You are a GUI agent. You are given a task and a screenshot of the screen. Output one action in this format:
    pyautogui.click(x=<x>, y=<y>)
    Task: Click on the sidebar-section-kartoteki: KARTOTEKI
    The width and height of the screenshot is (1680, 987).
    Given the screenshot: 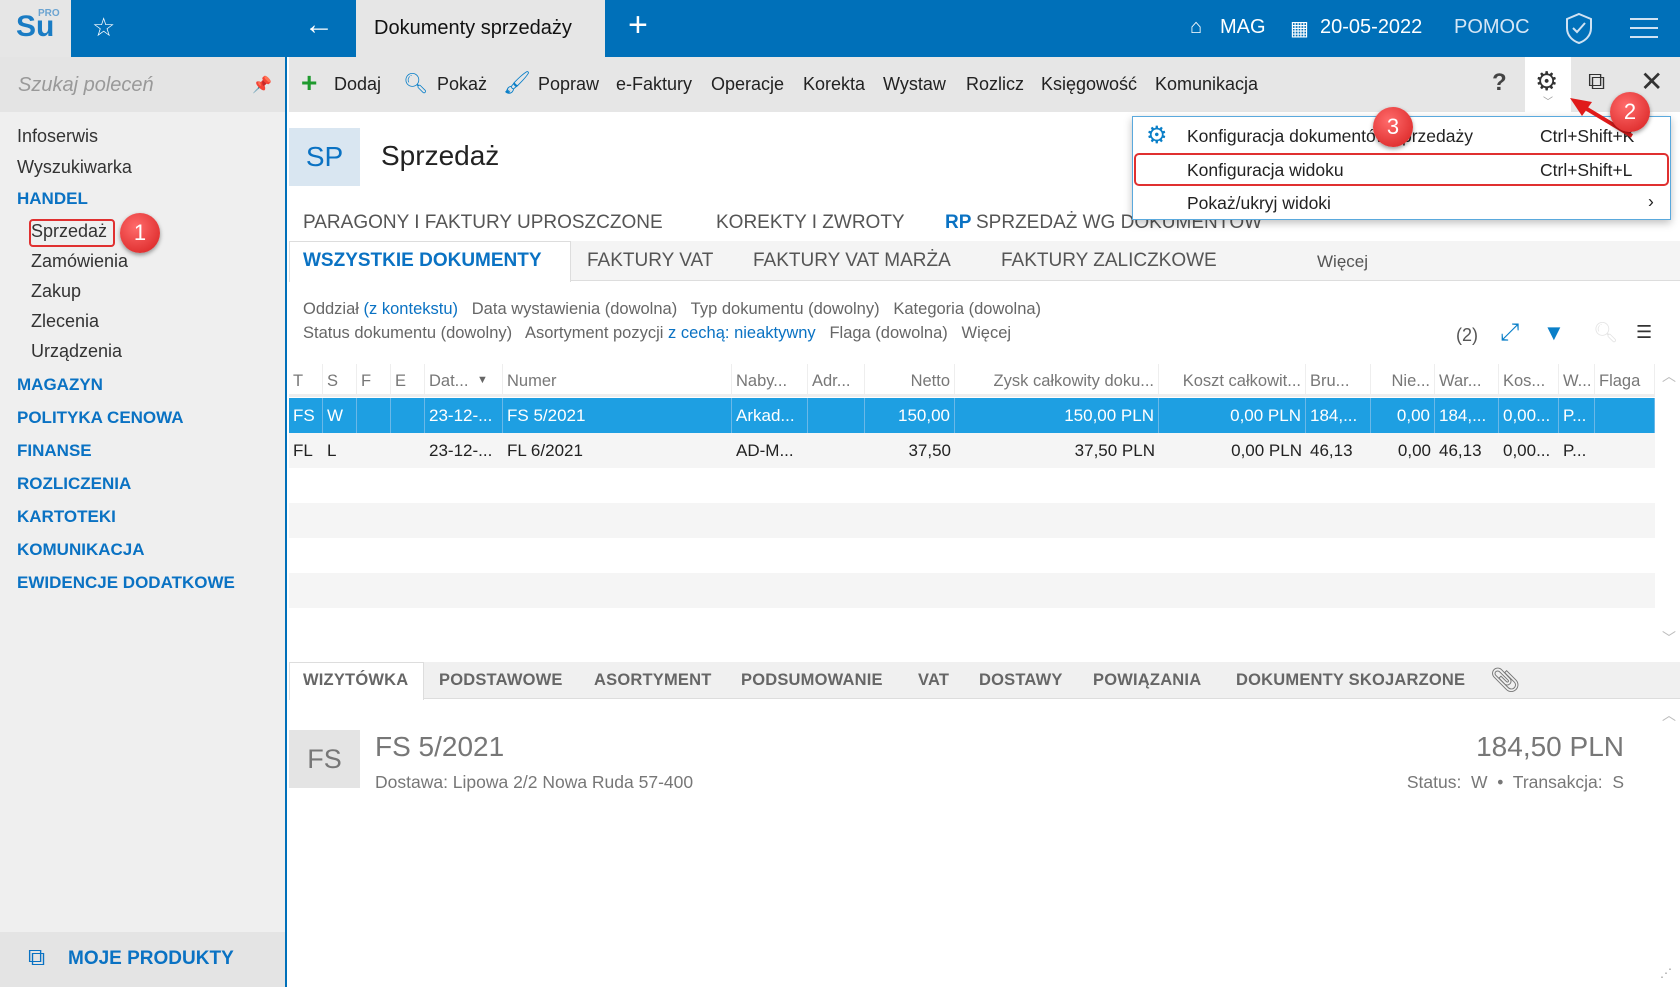 What is the action you would take?
    pyautogui.click(x=66, y=517)
    